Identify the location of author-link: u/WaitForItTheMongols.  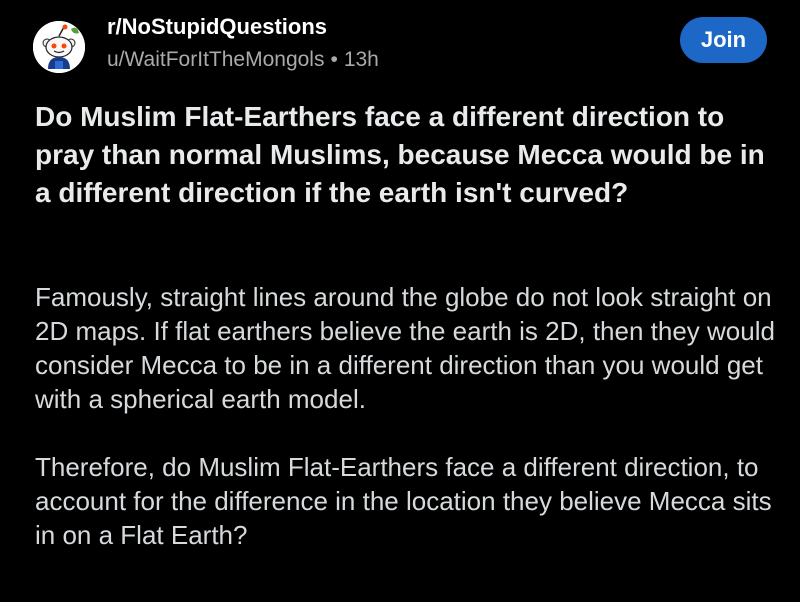
(215, 59).